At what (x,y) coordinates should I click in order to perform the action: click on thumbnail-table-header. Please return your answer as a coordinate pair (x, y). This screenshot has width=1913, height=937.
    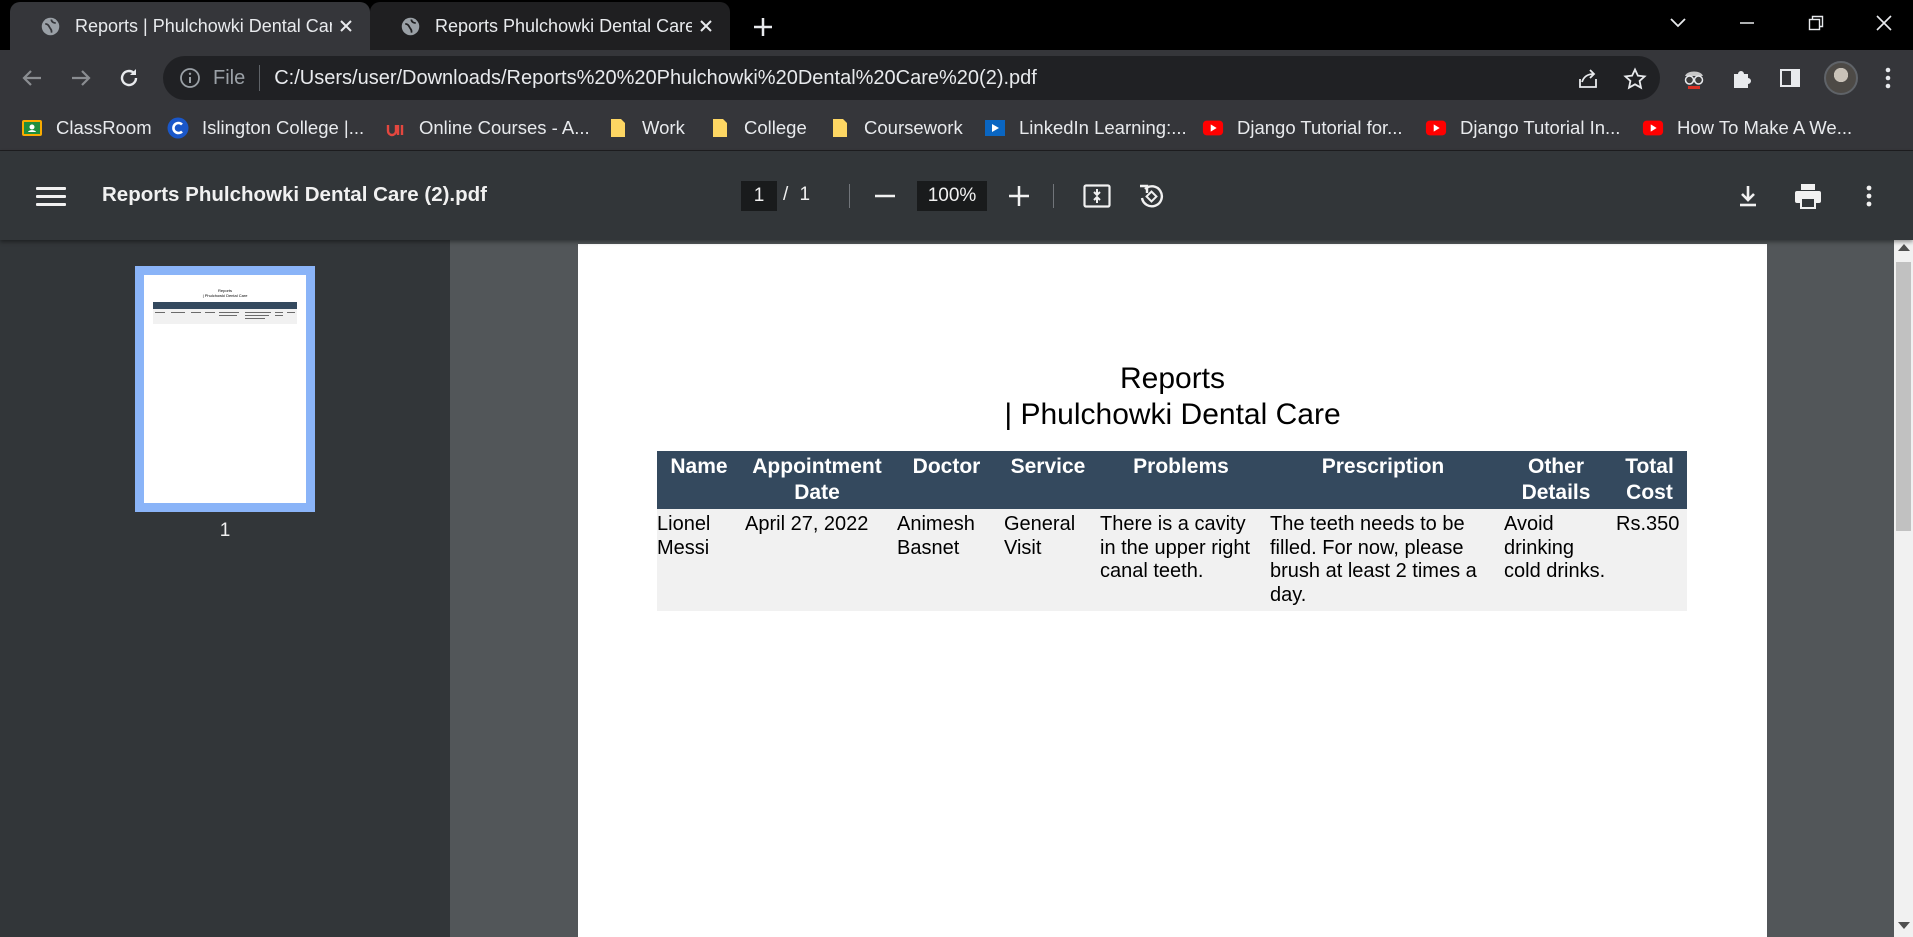
    Looking at the image, I should click on (225, 305).